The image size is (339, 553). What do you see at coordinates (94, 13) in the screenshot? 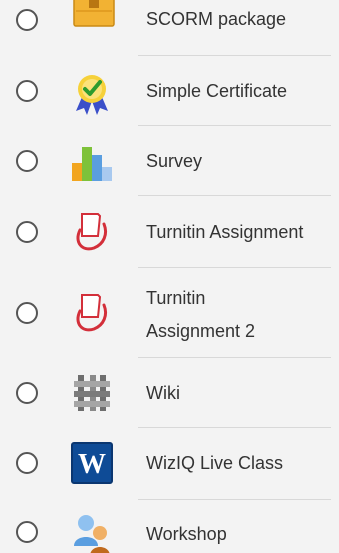
I see `scorm-package-icon` at bounding box center [94, 13].